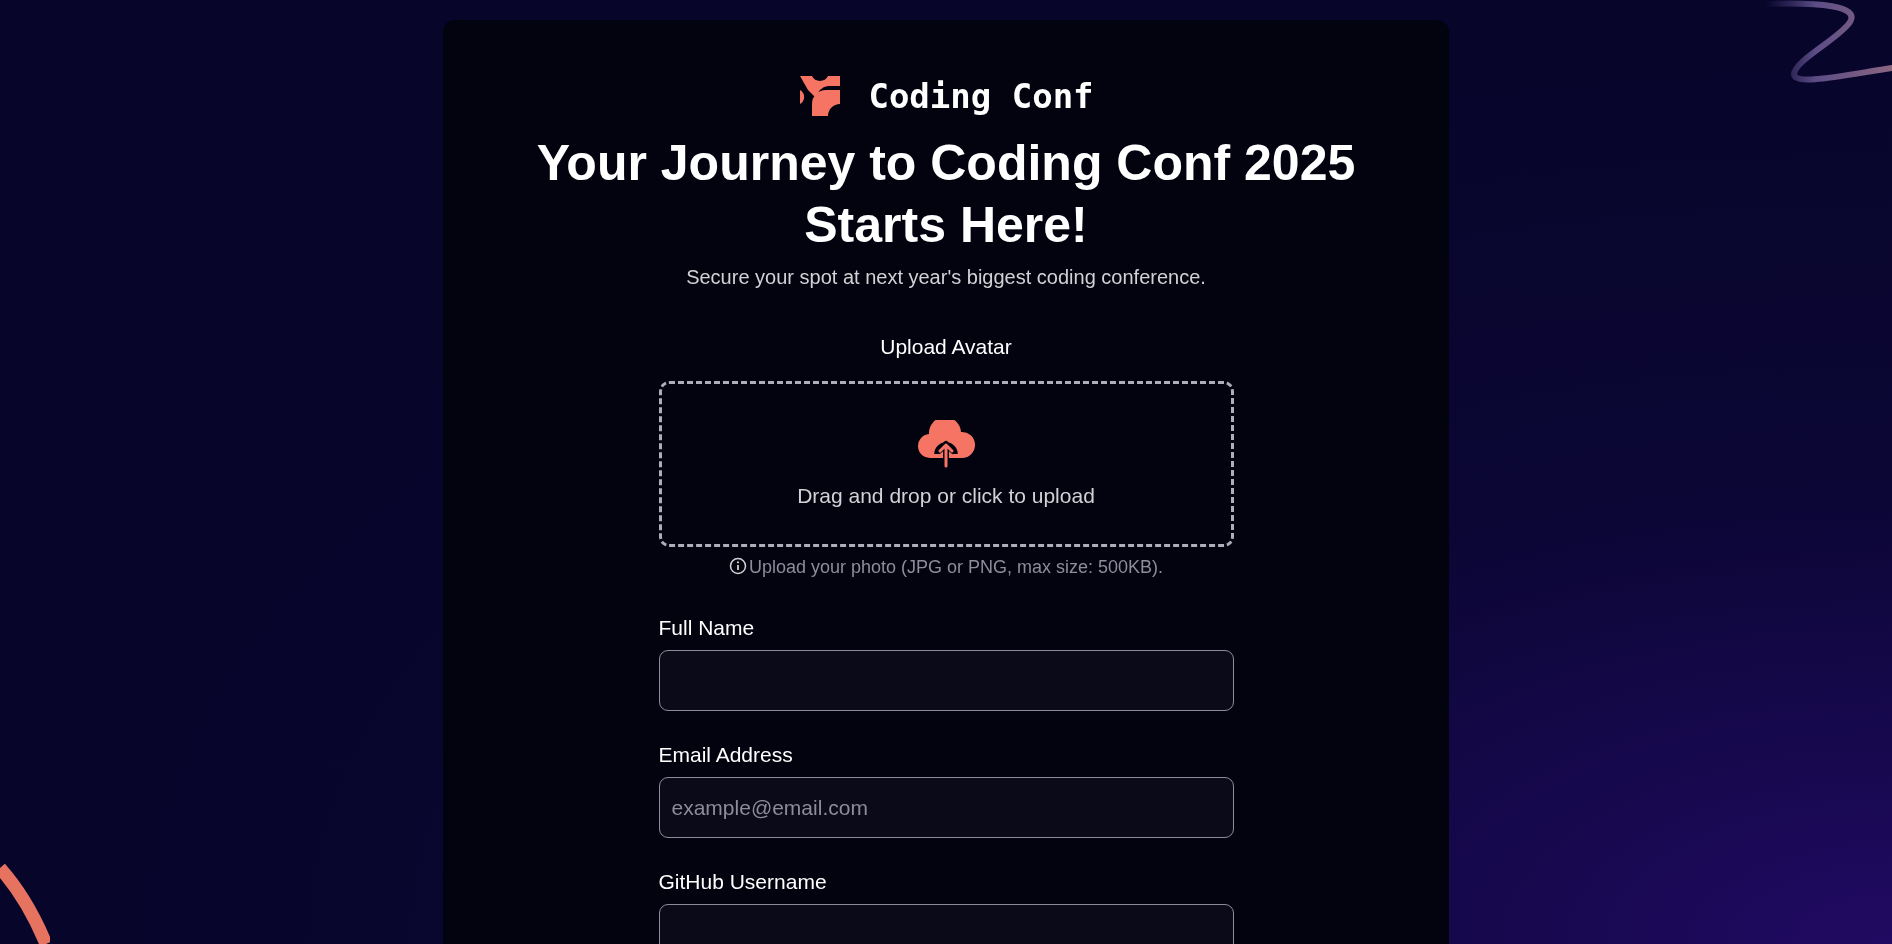 Image resolution: width=1892 pixels, height=944 pixels. I want to click on page-heading: Your Journey to Coding Conf 2025 Starts Here!, so click(946, 194).